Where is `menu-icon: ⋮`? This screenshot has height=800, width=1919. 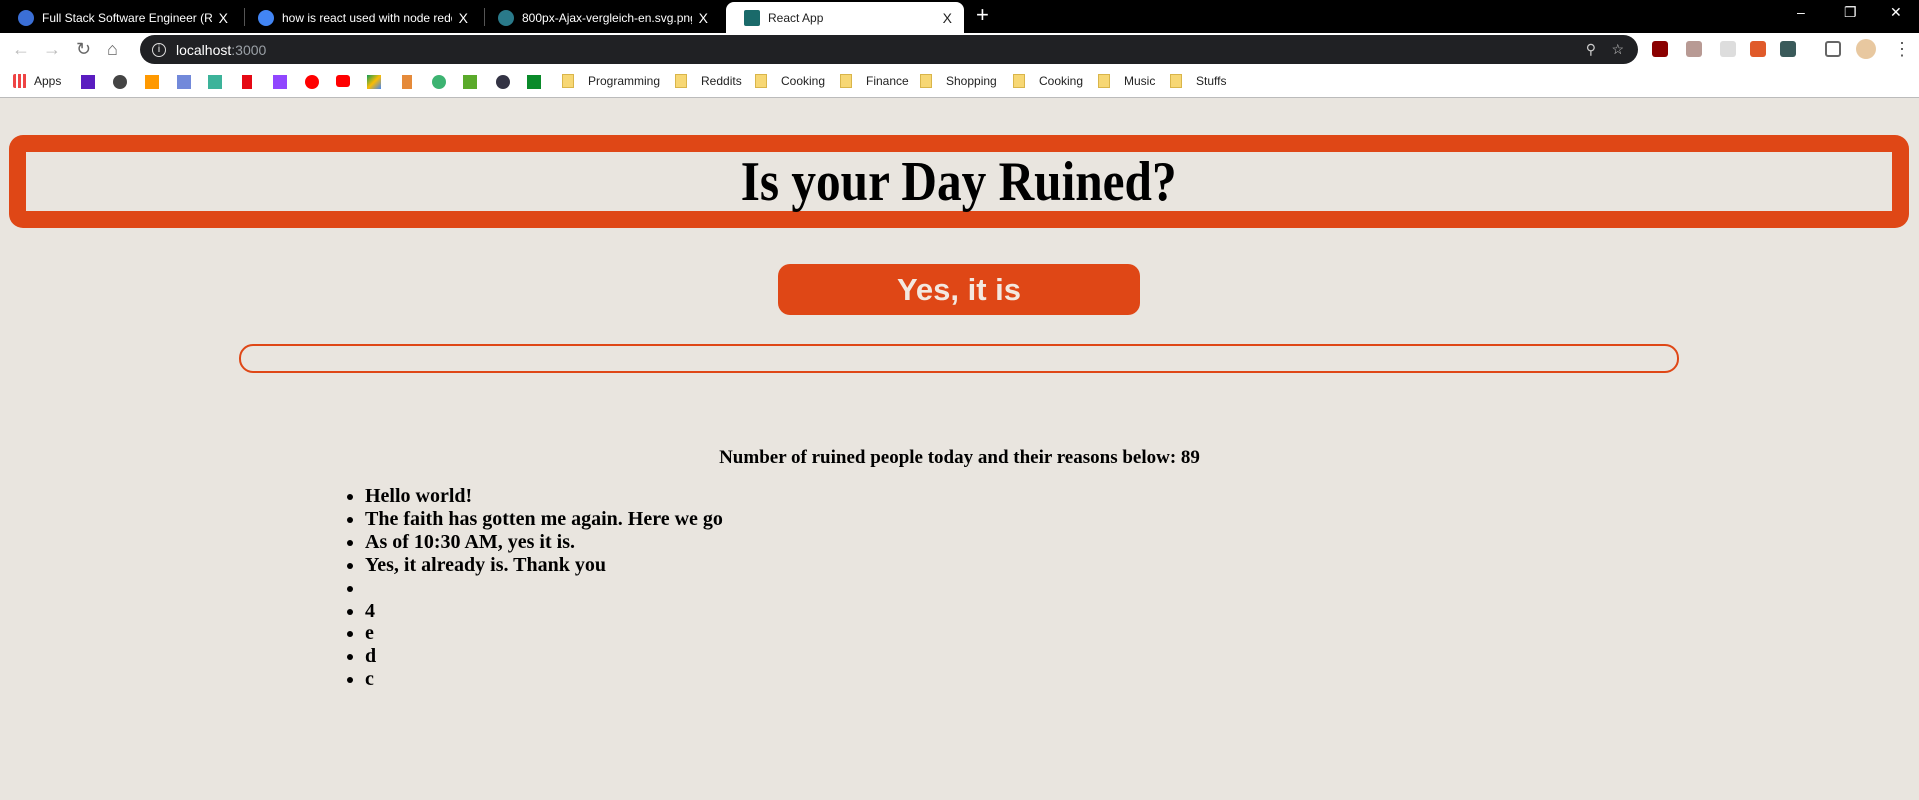
menu-icon: ⋮ is located at coordinates (1902, 49).